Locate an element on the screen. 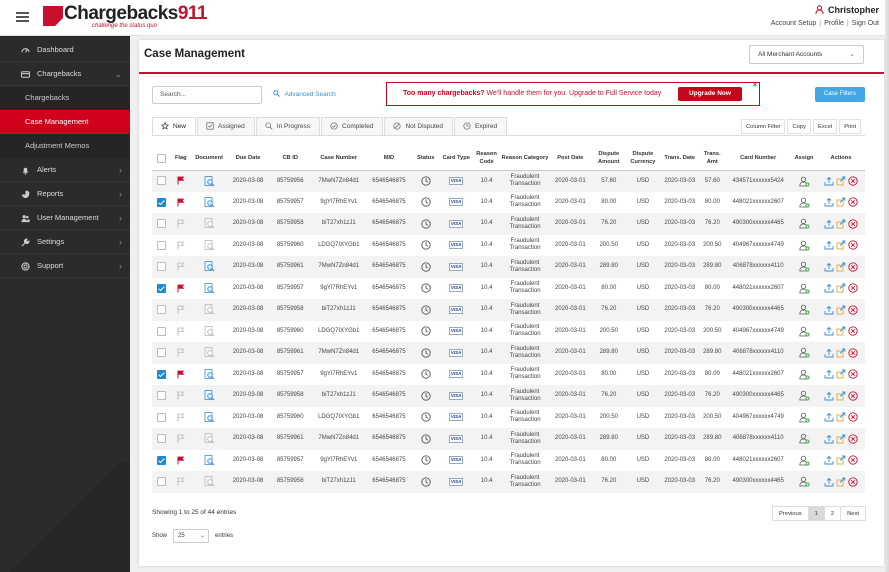  column-header-cb-id: CB ID is located at coordinates (290, 159).